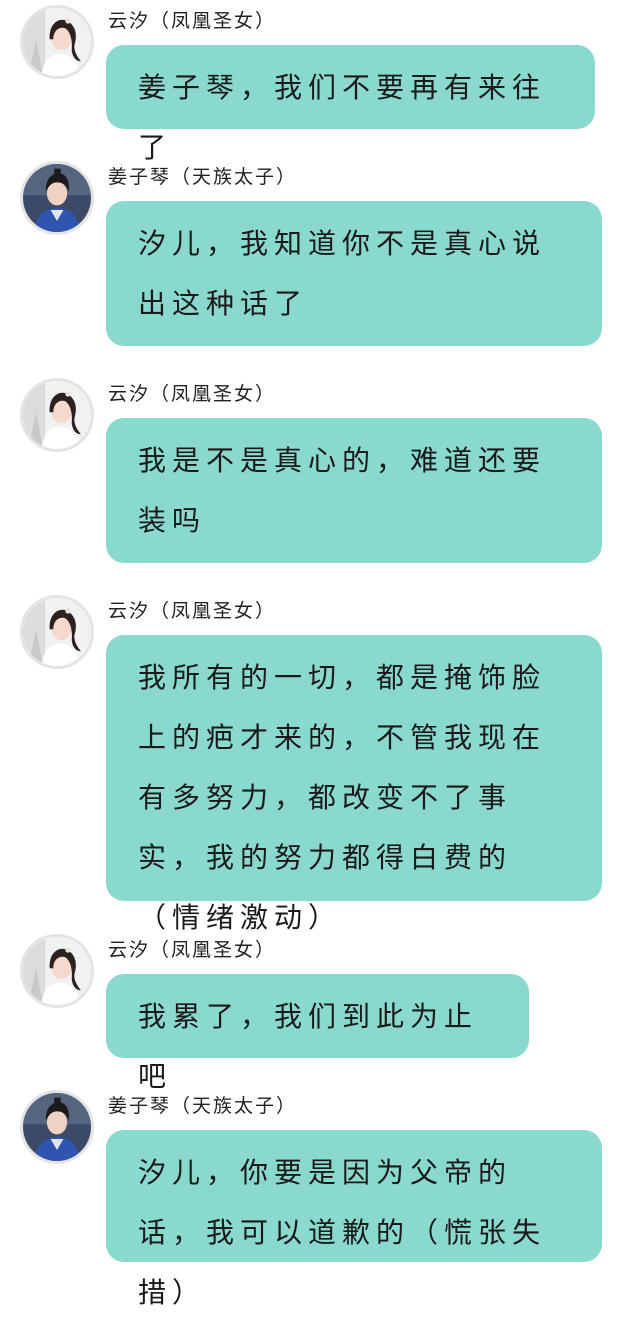 This screenshot has height=1323, width=640. I want to click on message-bubble: 我是不是真心的，难道还要装吗, so click(354, 490).